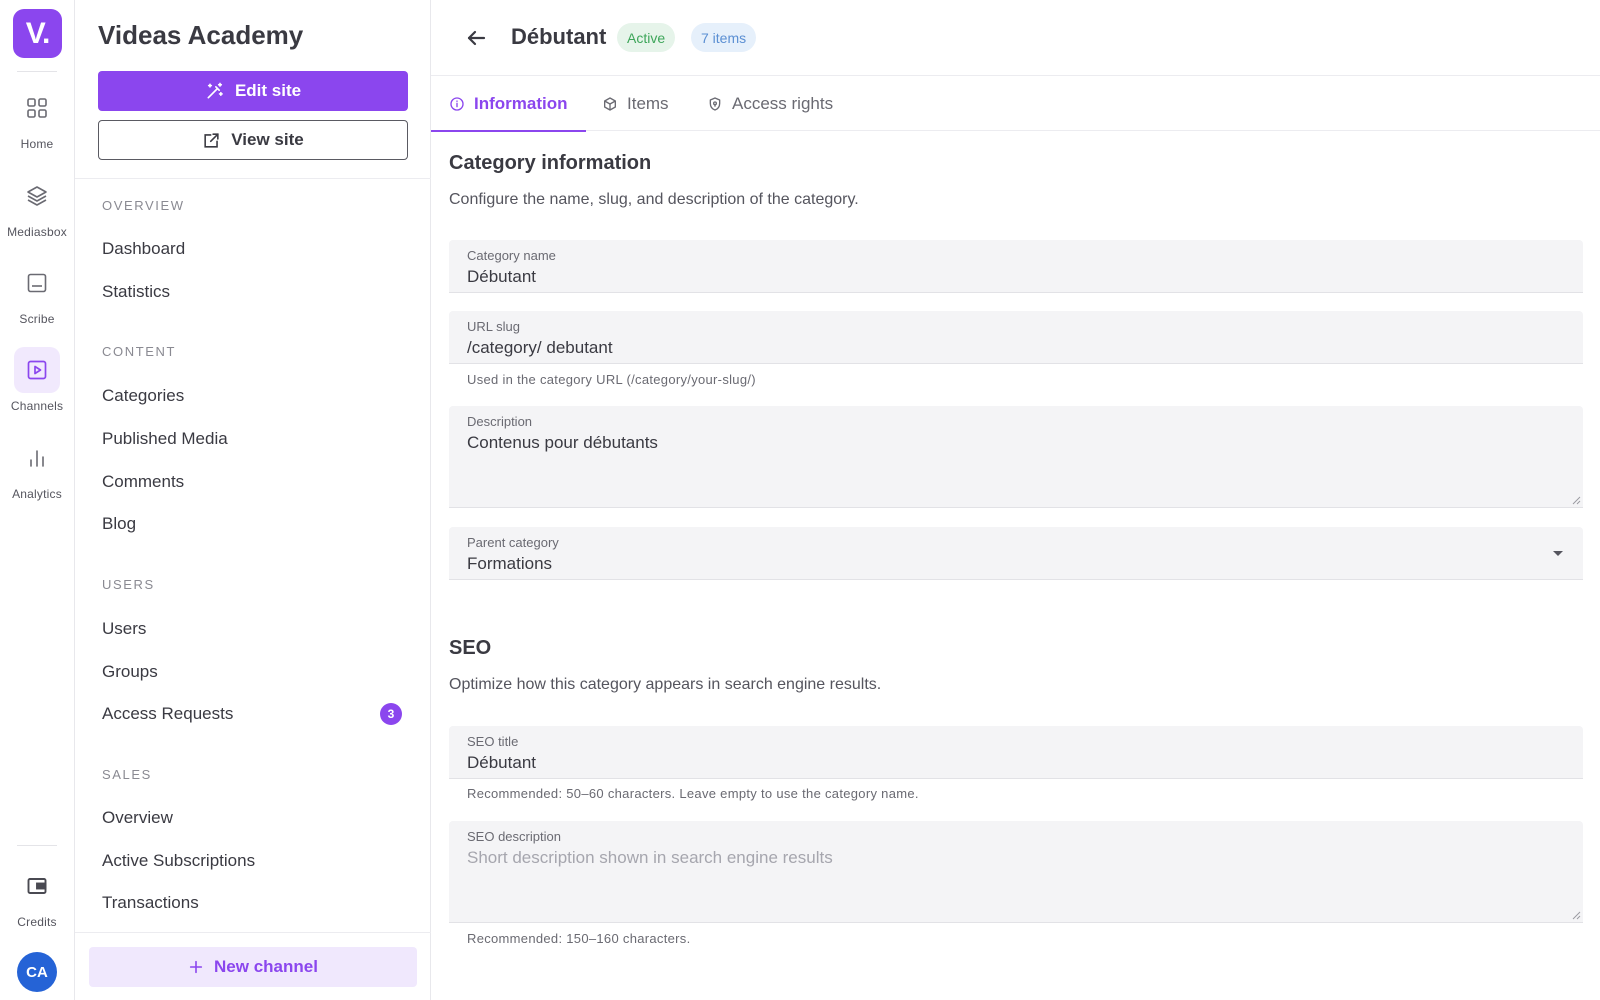 The width and height of the screenshot is (1600, 1000). I want to click on parent-category-select: Parent category Formations, so click(1016, 553).